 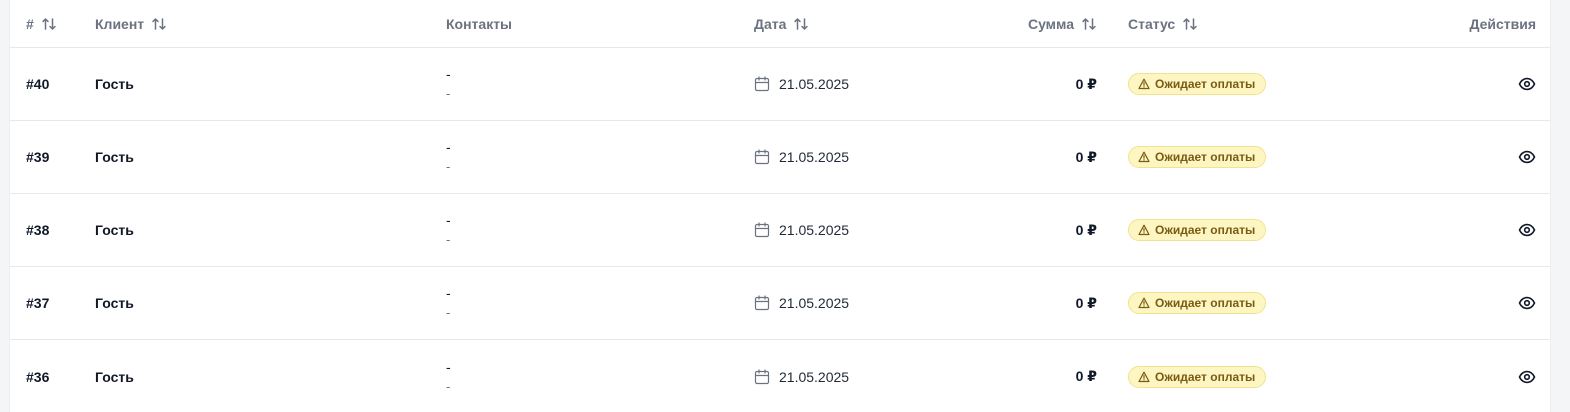 What do you see at coordinates (38, 303) in the screenshot?
I see `order-id: #37` at bounding box center [38, 303].